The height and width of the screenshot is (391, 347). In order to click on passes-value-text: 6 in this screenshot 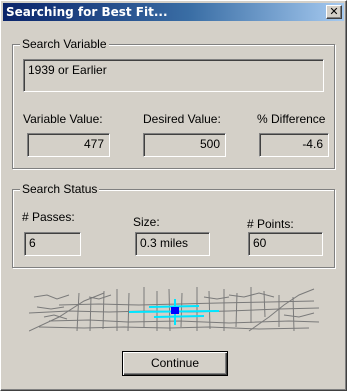, I will do `click(32, 243)`.